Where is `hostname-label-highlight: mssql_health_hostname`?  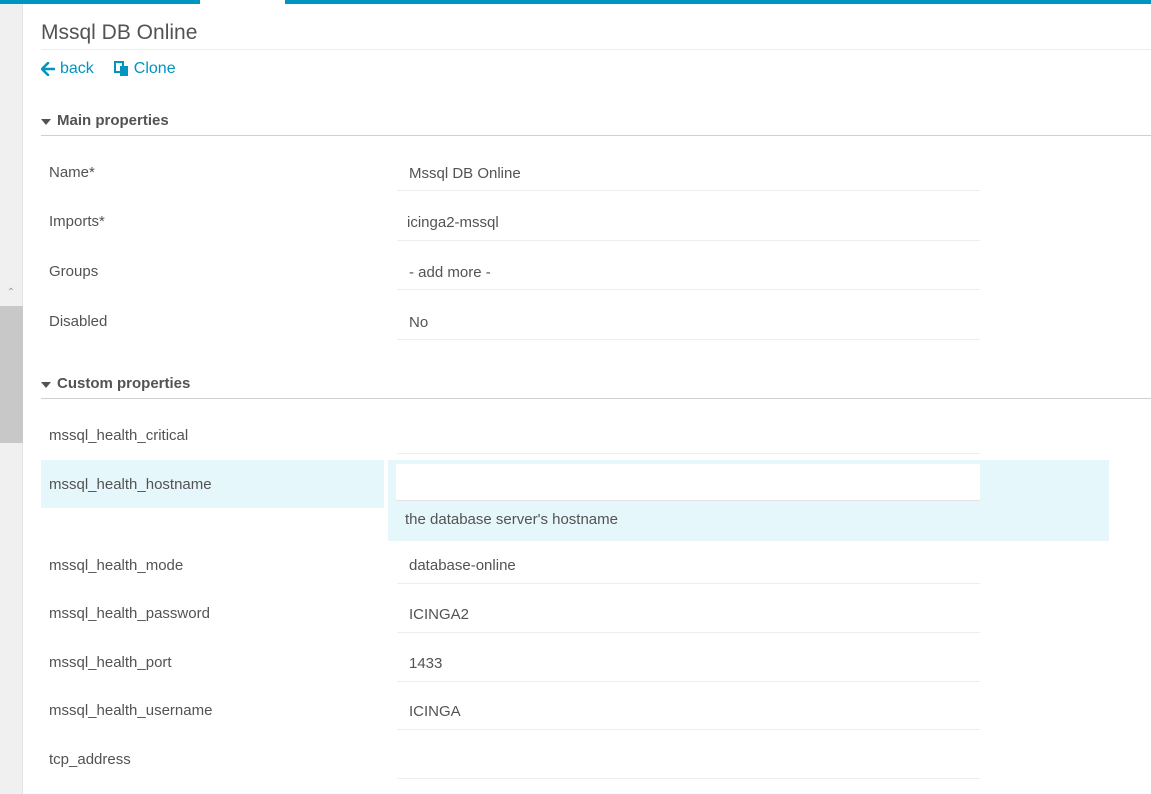
hostname-label-highlight: mssql_health_hostname is located at coordinates (212, 484).